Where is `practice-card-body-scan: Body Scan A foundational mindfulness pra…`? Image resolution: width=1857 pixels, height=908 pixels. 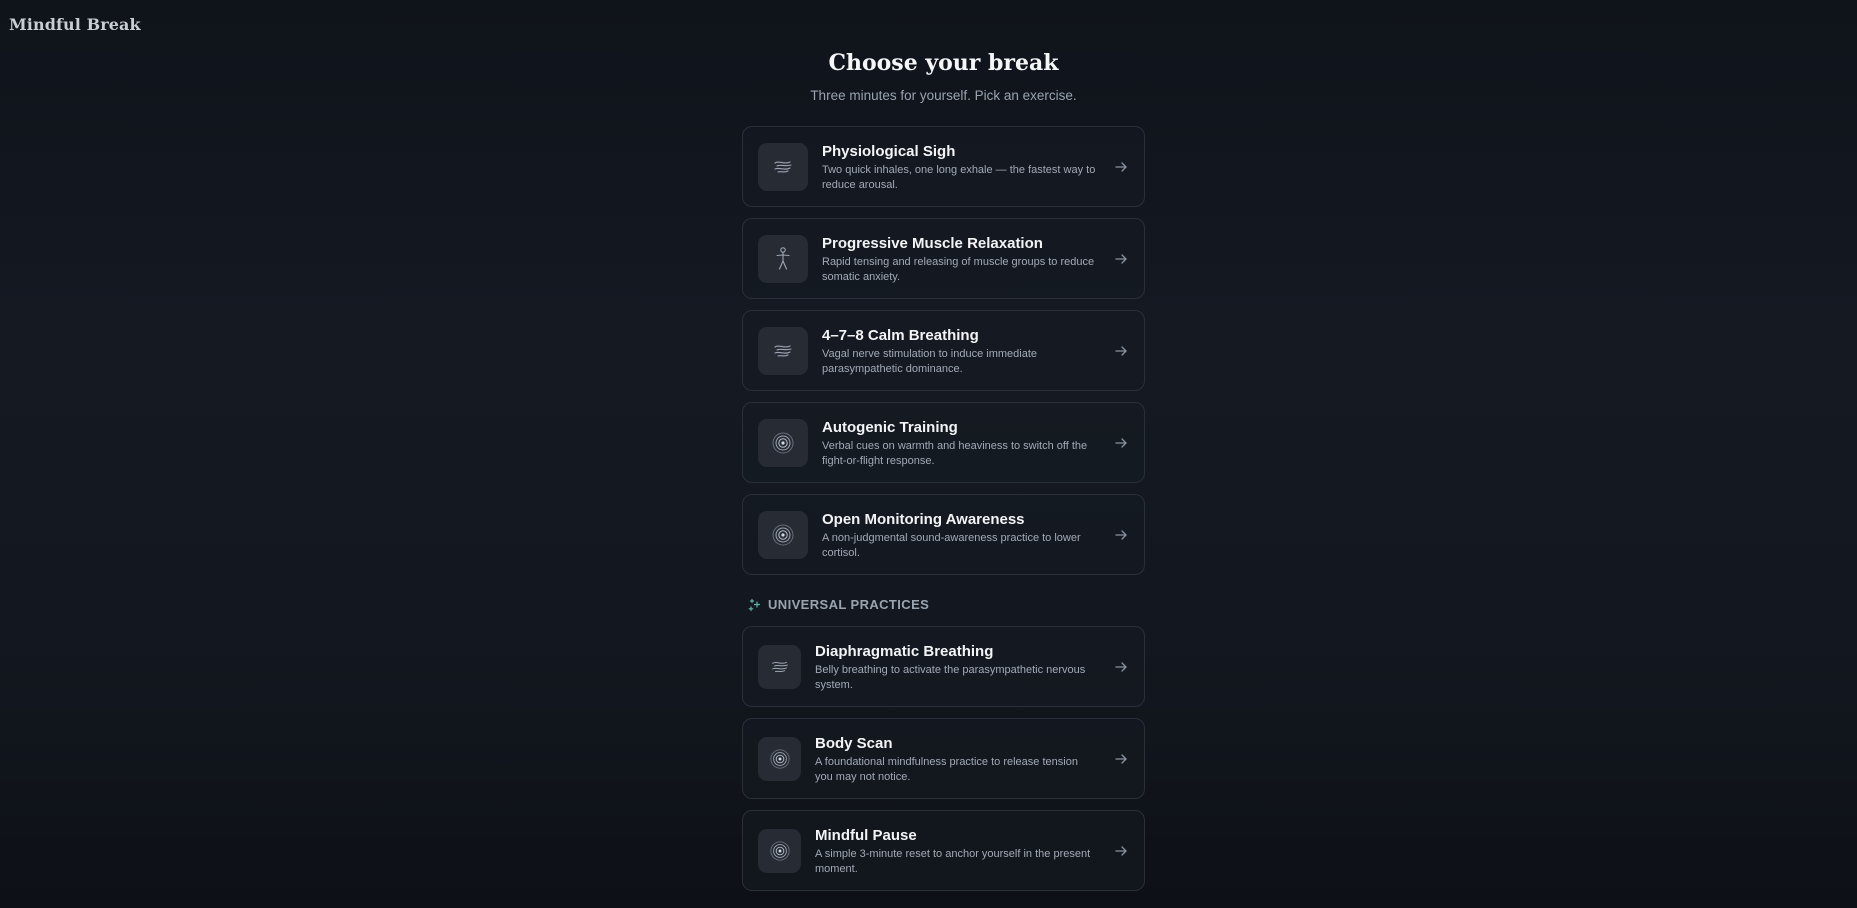
practice-card-body-scan: Body Scan A foundational mindfulness pra… is located at coordinates (943, 758).